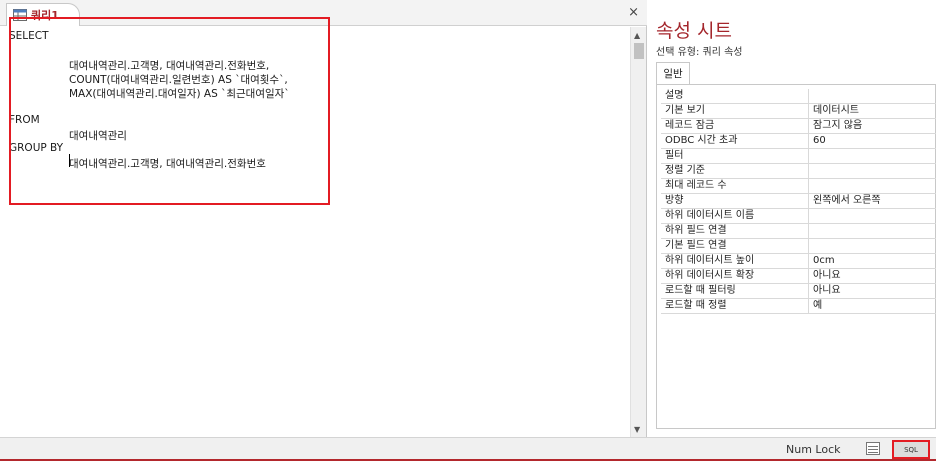  What do you see at coordinates (323, 13) in the screenshot?
I see `document-tabbar: 쿼리1 ×` at bounding box center [323, 13].